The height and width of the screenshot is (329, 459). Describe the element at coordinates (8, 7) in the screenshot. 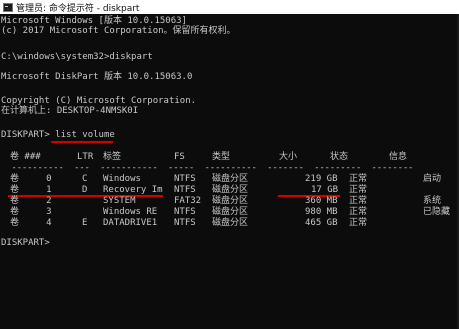

I see `cmd-icon` at that location.